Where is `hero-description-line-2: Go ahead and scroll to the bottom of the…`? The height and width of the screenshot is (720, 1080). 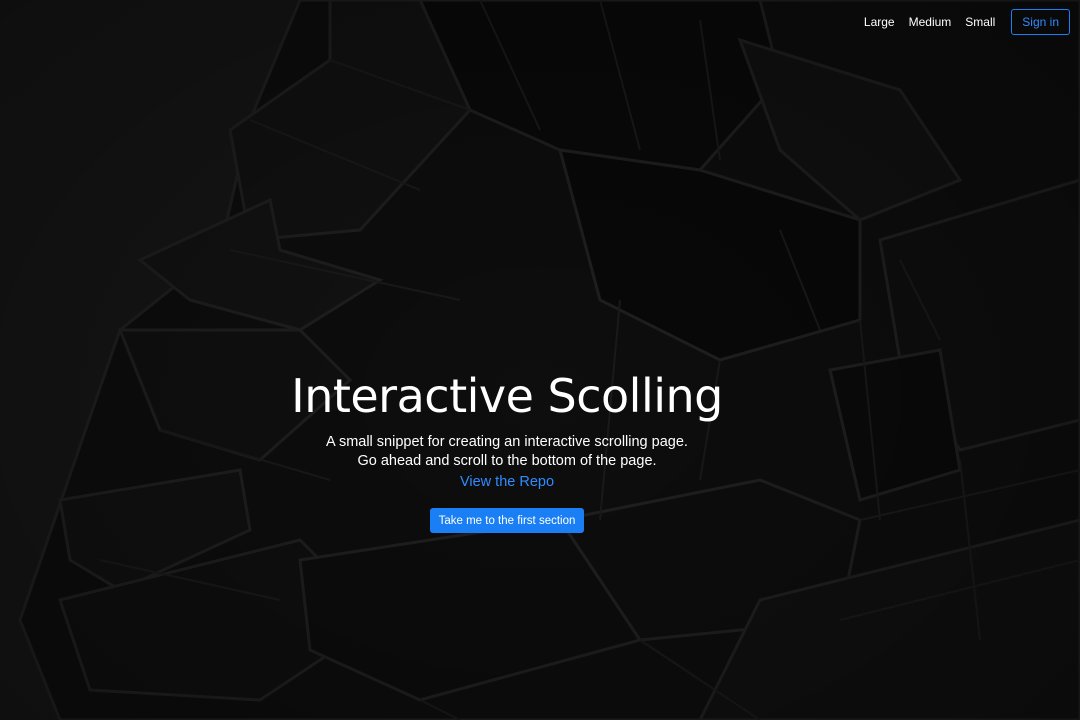
hero-description-line-2: Go ahead and scroll to the bottom of the… is located at coordinates (507, 461).